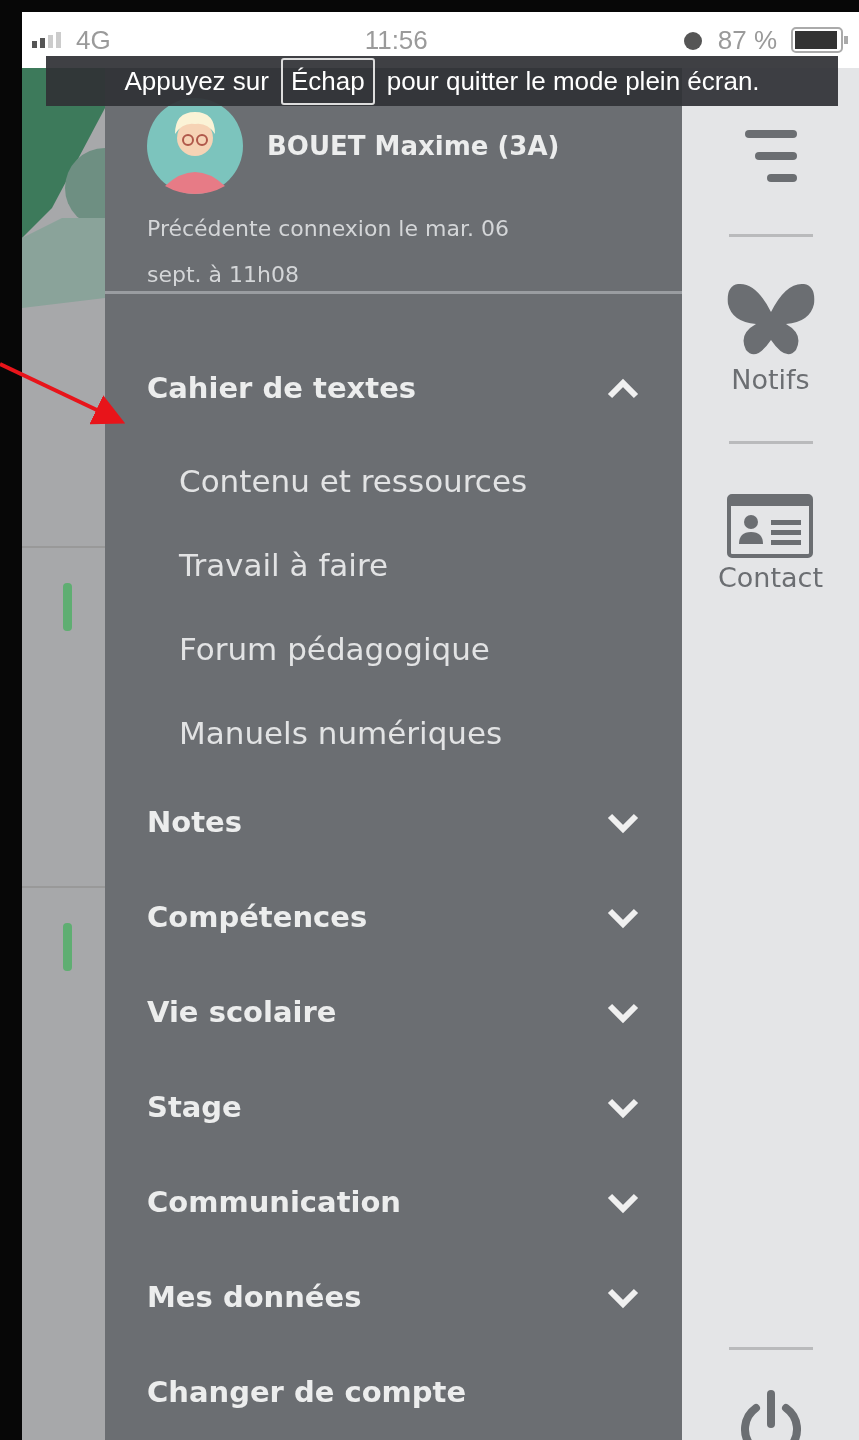 The image size is (859, 1440). What do you see at coordinates (396, 40) in the screenshot?
I see `status-time: 11:56` at bounding box center [396, 40].